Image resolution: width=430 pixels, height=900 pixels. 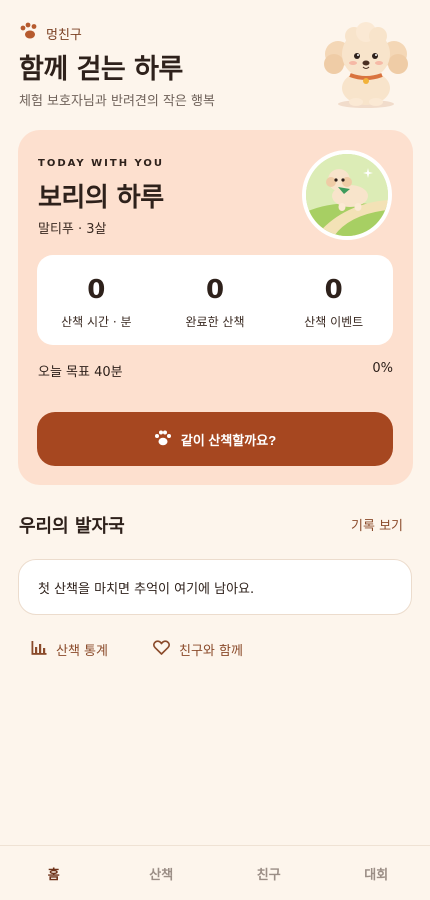 I want to click on puppy-mascot-image, so click(x=366, y=65).